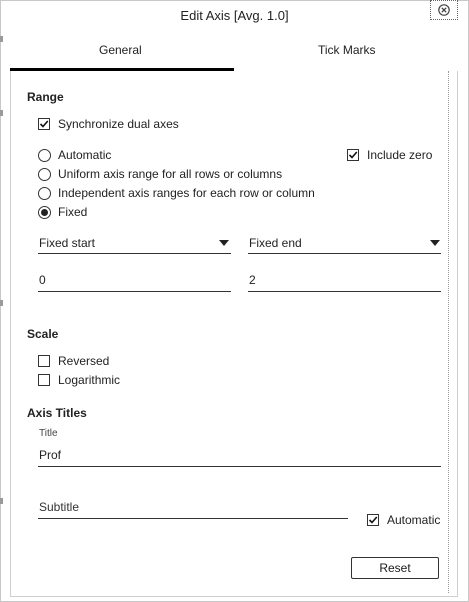  What do you see at coordinates (59, 507) in the screenshot?
I see `axis-subtitle-placeholder: Subtitle` at bounding box center [59, 507].